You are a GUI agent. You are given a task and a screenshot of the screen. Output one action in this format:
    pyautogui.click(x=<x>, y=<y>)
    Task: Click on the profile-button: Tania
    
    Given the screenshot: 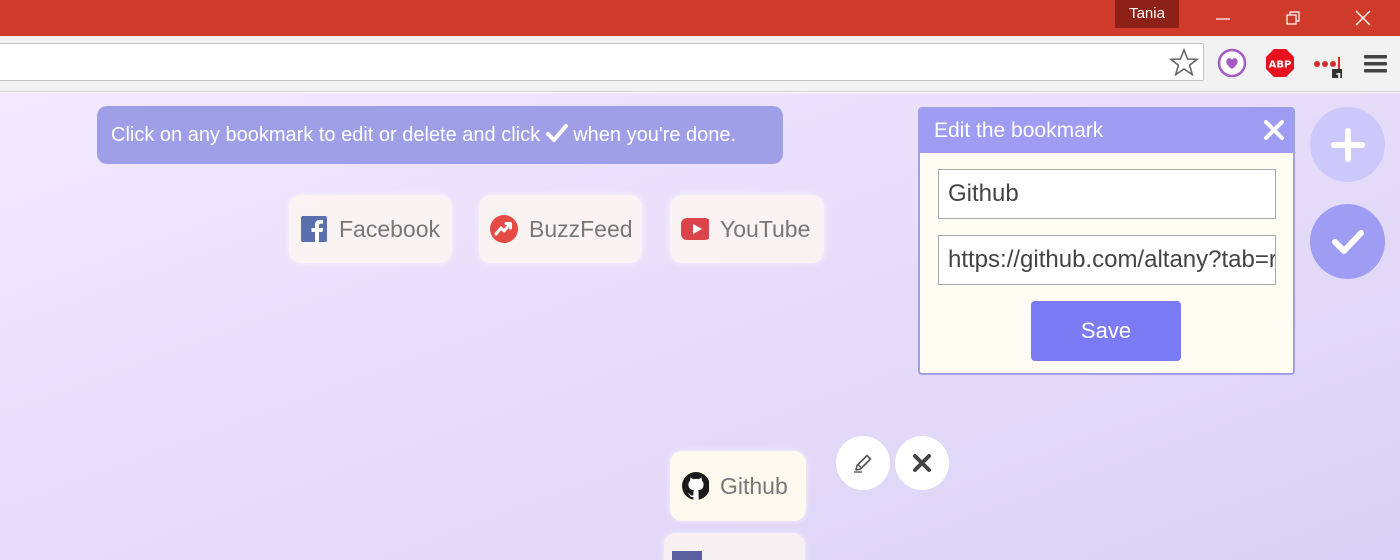 What is the action you would take?
    pyautogui.click(x=1147, y=14)
    